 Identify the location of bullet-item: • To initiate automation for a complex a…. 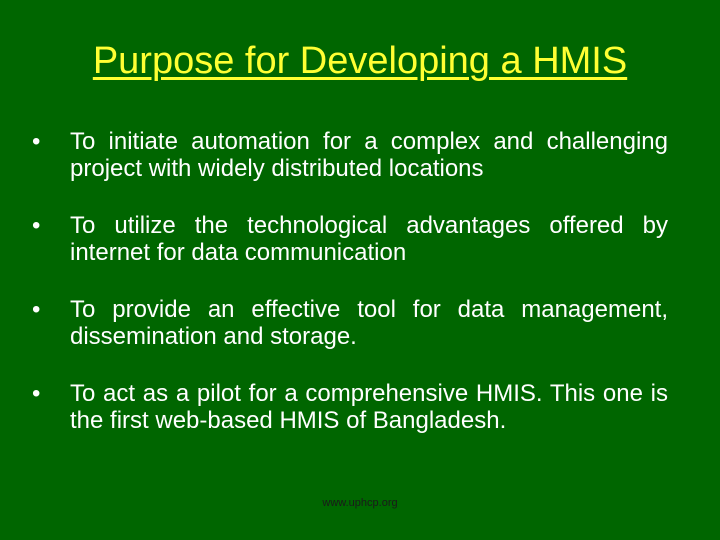
(349, 155).